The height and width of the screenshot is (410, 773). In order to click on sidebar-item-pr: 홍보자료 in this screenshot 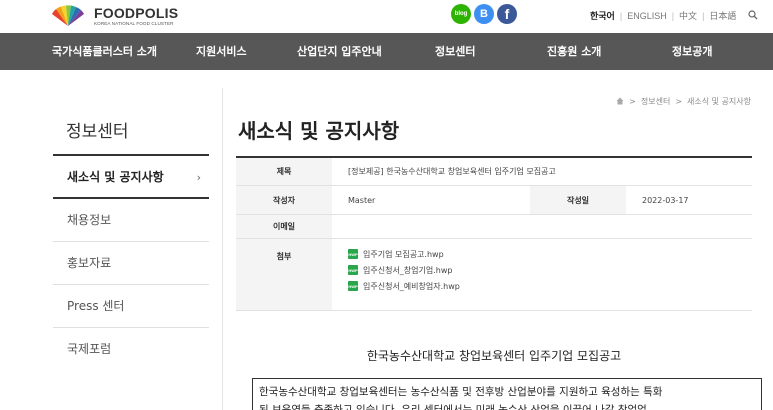, I will do `click(131, 263)`.